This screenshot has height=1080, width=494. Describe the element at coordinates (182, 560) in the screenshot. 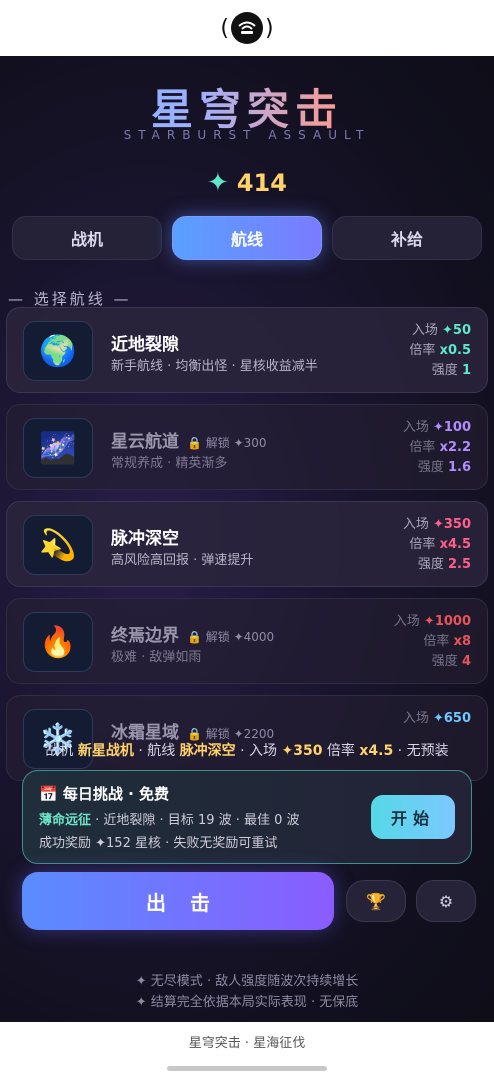

I see `route-description: 高风险高回报 · 弹速提升` at that location.